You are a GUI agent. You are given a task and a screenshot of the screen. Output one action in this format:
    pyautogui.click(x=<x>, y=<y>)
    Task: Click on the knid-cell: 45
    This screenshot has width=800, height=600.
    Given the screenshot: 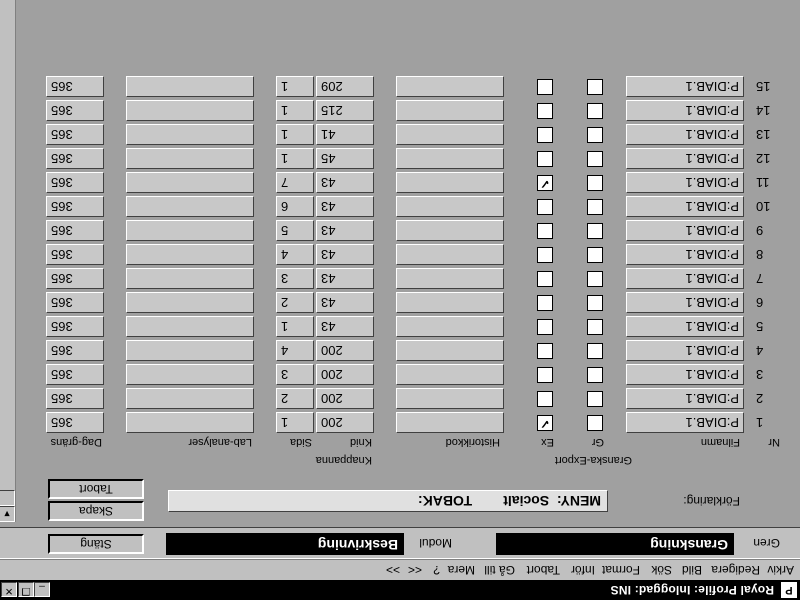 What is the action you would take?
    pyautogui.click(x=345, y=158)
    